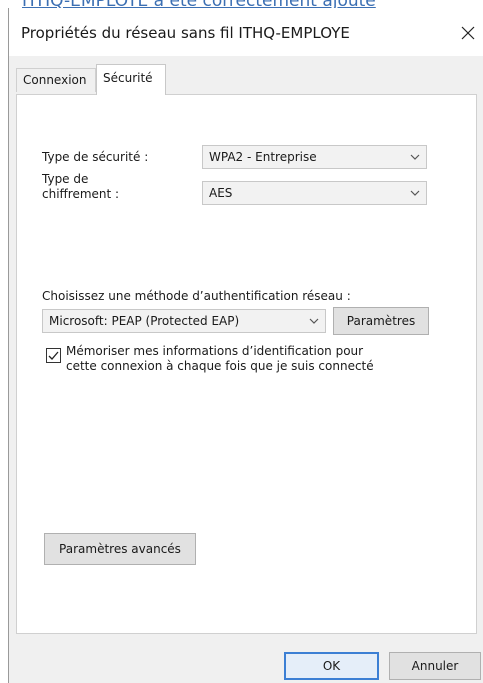 The width and height of the screenshot is (483, 683). I want to click on auth-method-value: Microsoft: PEAP (Protected EAP), so click(144, 321).